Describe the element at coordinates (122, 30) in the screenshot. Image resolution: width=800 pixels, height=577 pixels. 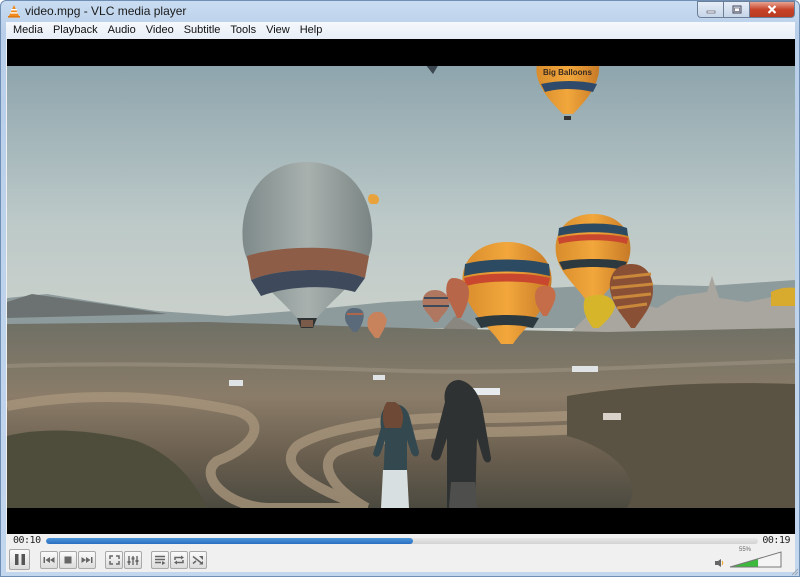
I see `menu-audio: Audio` at that location.